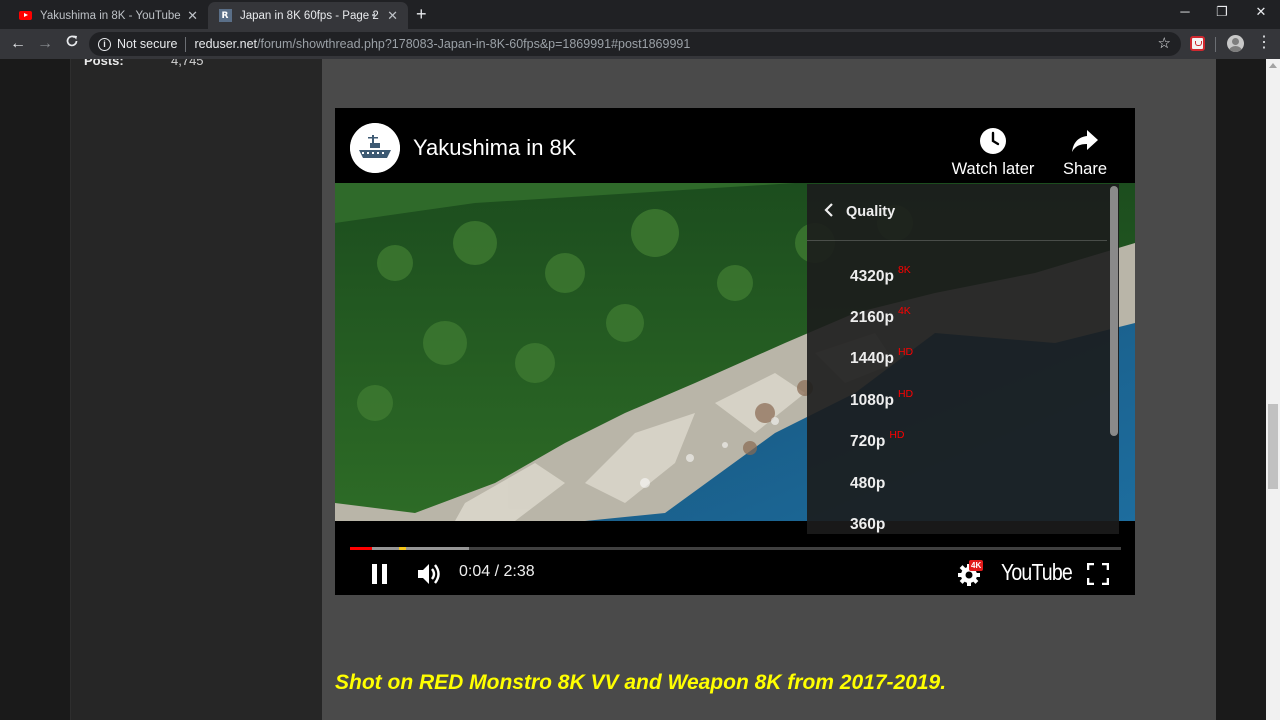  What do you see at coordinates (1261, 12) in the screenshot?
I see `window-close-button: ✕` at bounding box center [1261, 12].